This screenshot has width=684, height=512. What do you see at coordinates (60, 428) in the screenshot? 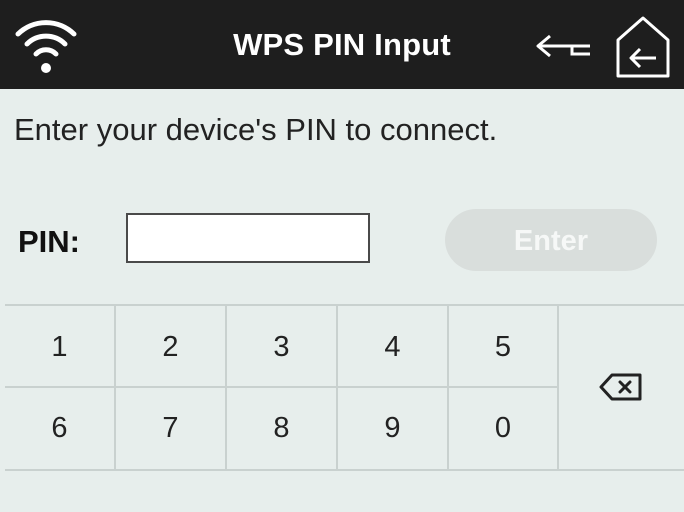
I see `key-6: 6` at bounding box center [60, 428].